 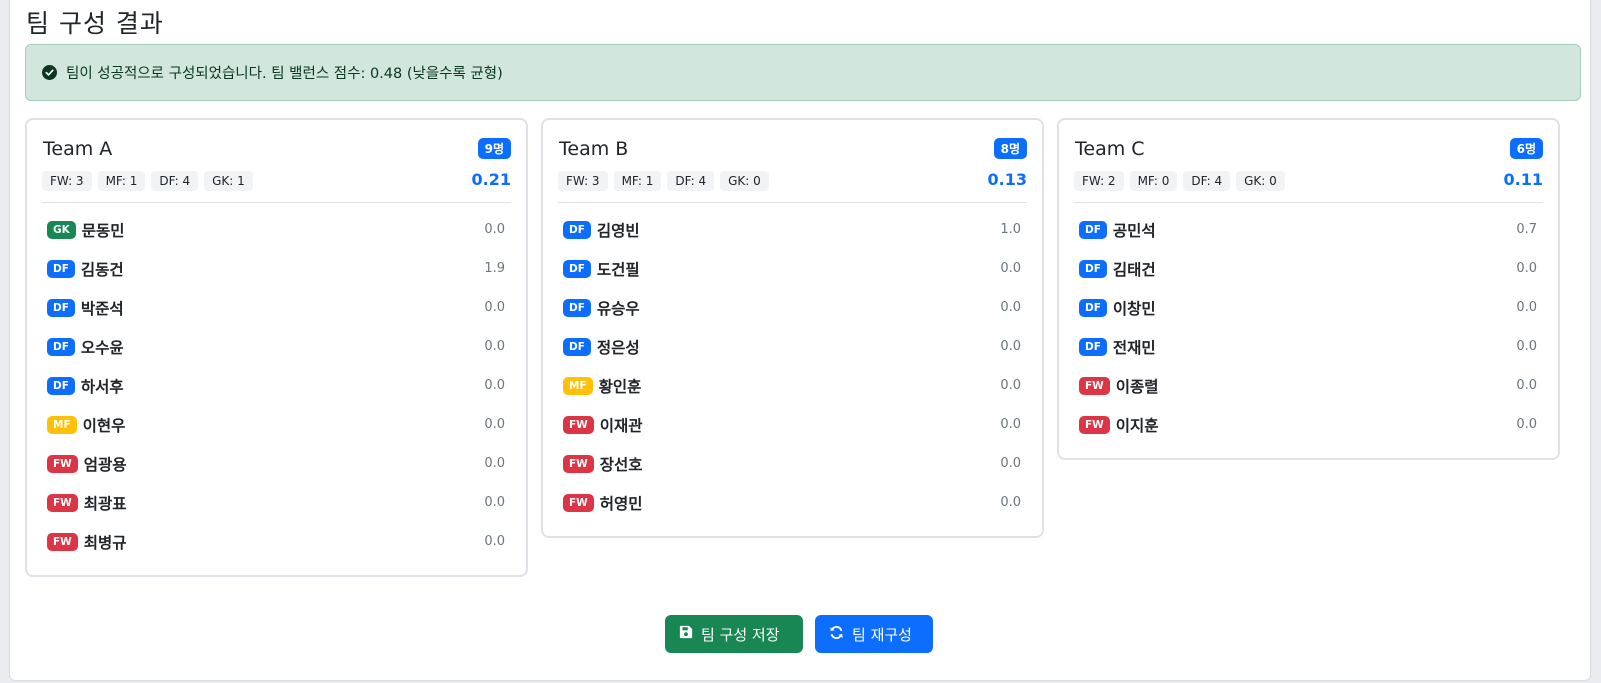 I want to click on player-info: DF 김영빈, so click(x=601, y=230).